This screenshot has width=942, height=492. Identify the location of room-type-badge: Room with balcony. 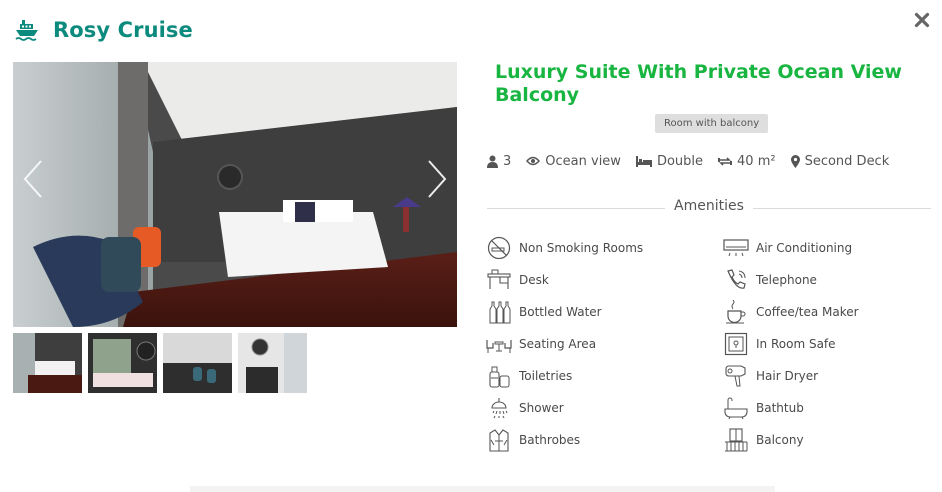
(712, 123).